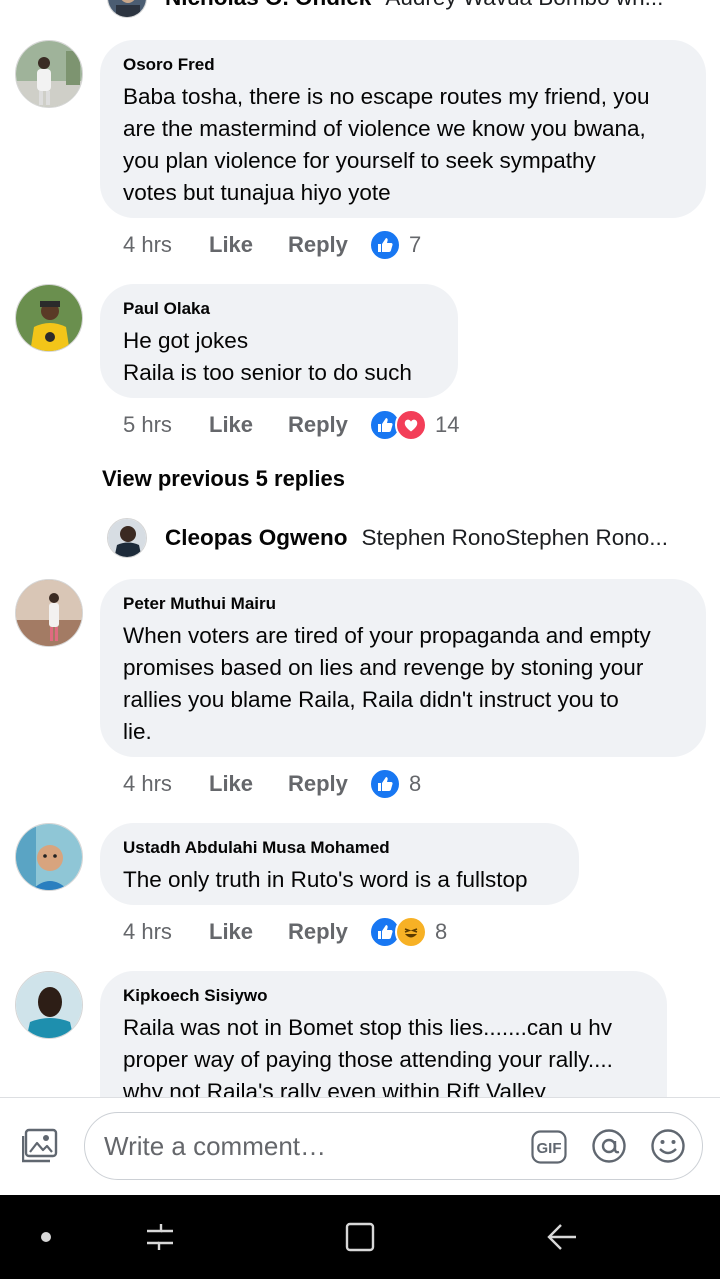 The height and width of the screenshot is (1279, 720). What do you see at coordinates (147, 425) in the screenshot?
I see `comment-timestamp: 5 hrs` at bounding box center [147, 425].